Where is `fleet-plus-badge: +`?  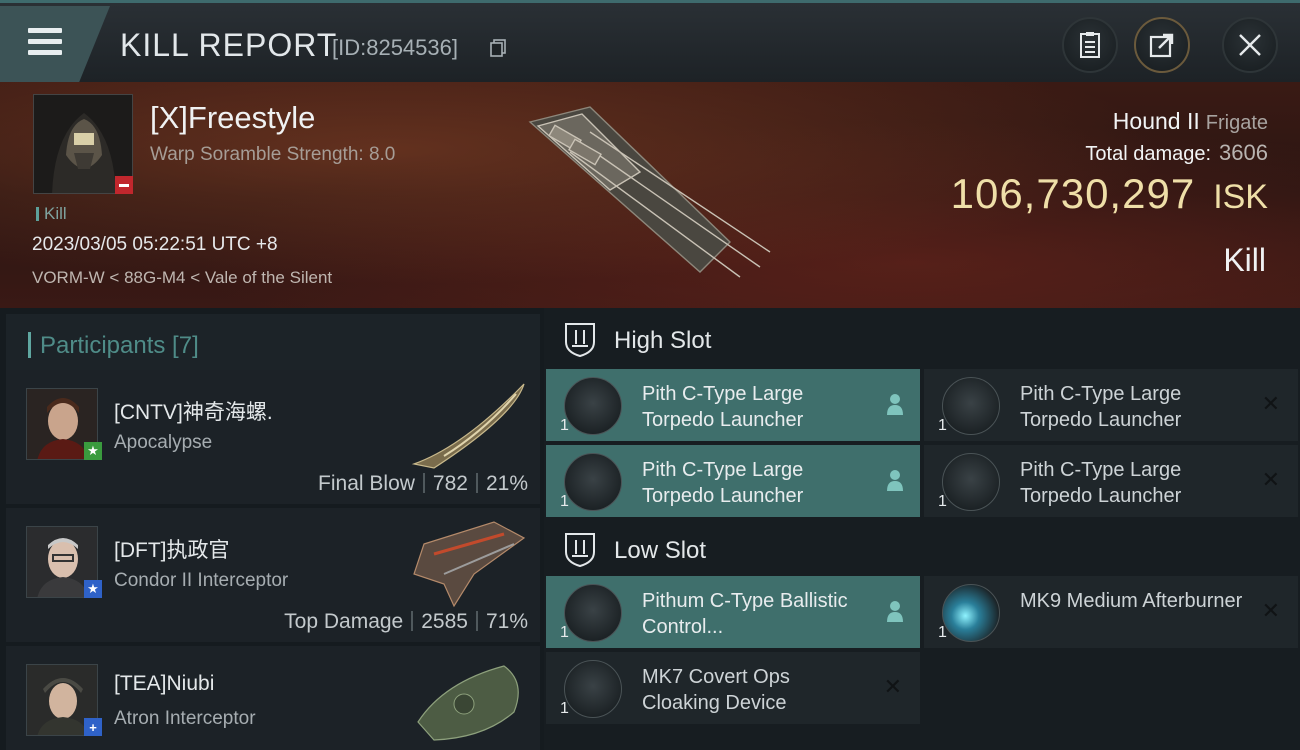
fleet-plus-badge: + is located at coordinates (93, 727).